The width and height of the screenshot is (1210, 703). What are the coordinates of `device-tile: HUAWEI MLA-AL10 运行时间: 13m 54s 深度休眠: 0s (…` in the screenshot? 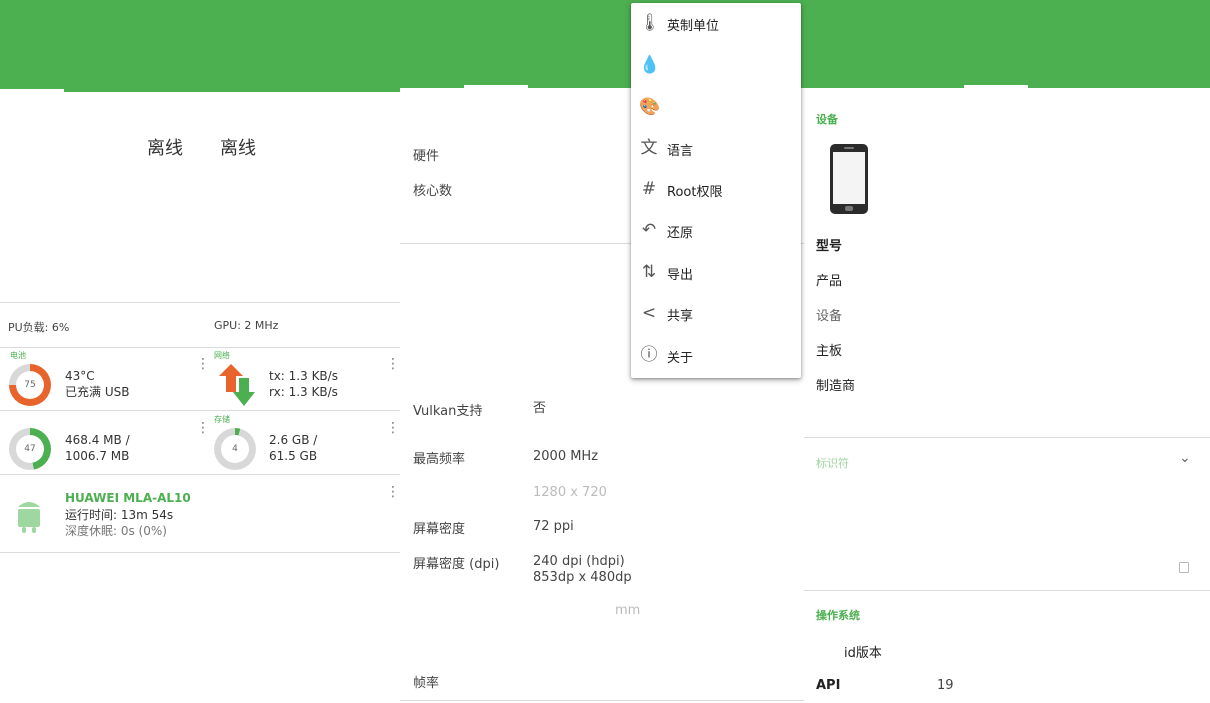 It's located at (200, 513).